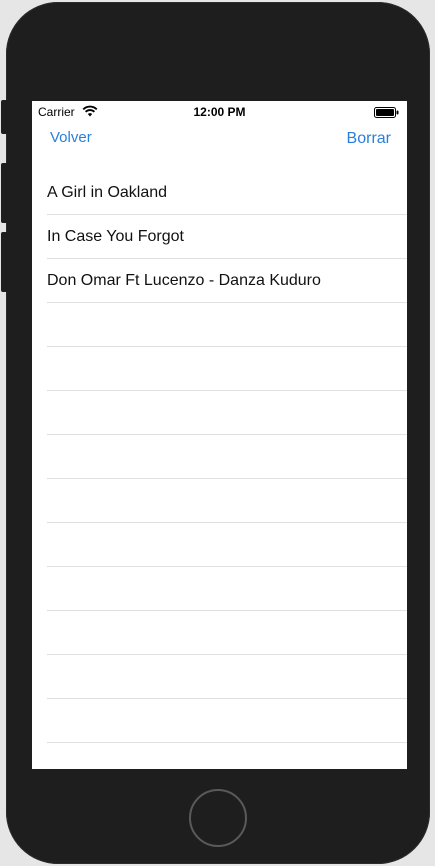 The height and width of the screenshot is (866, 435). Describe the element at coordinates (227, 237) in the screenshot. I see `table-row: In Case You Forgot` at that location.